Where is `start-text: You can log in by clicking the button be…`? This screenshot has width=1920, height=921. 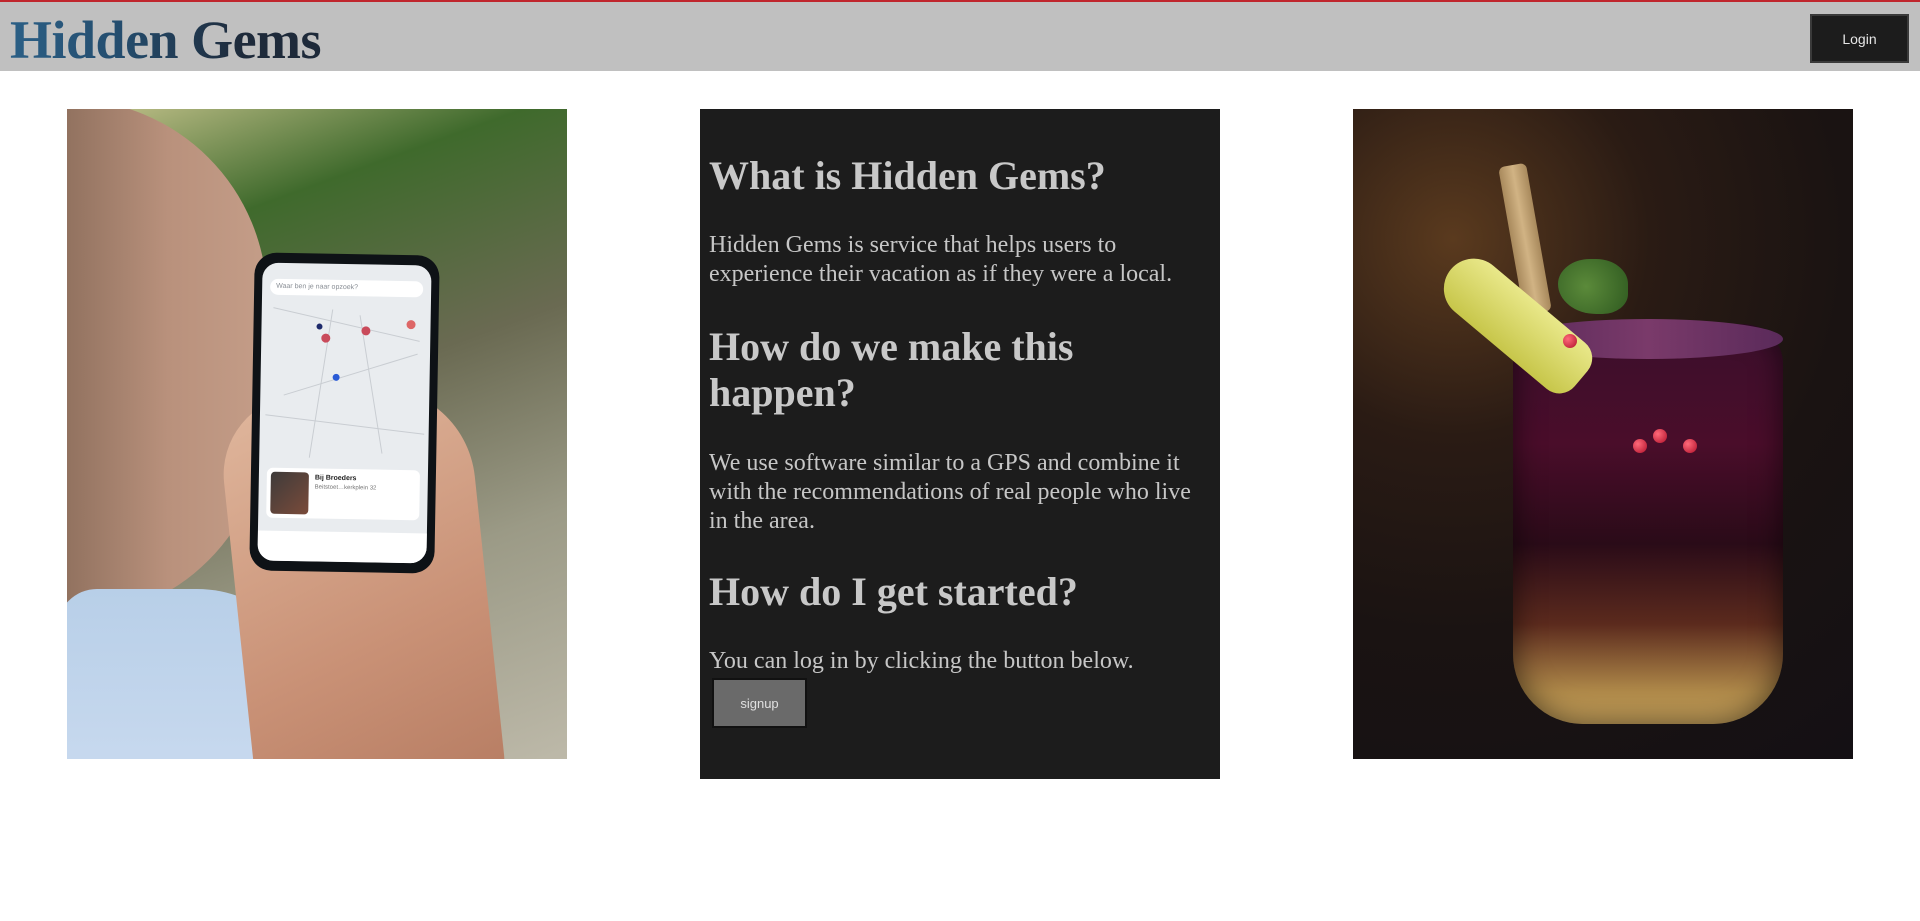 start-text: You can log in by clicking the button be… is located at coordinates (921, 661).